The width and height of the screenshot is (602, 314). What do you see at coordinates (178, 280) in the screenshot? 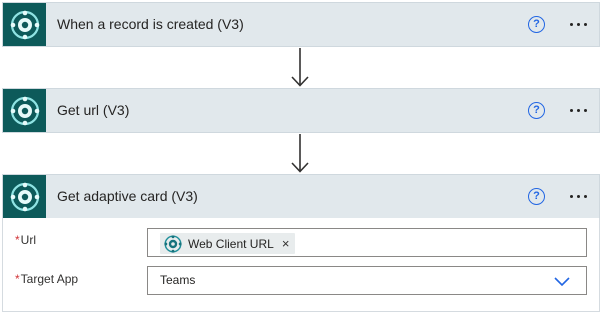
I see `selected-value: Teams` at bounding box center [178, 280].